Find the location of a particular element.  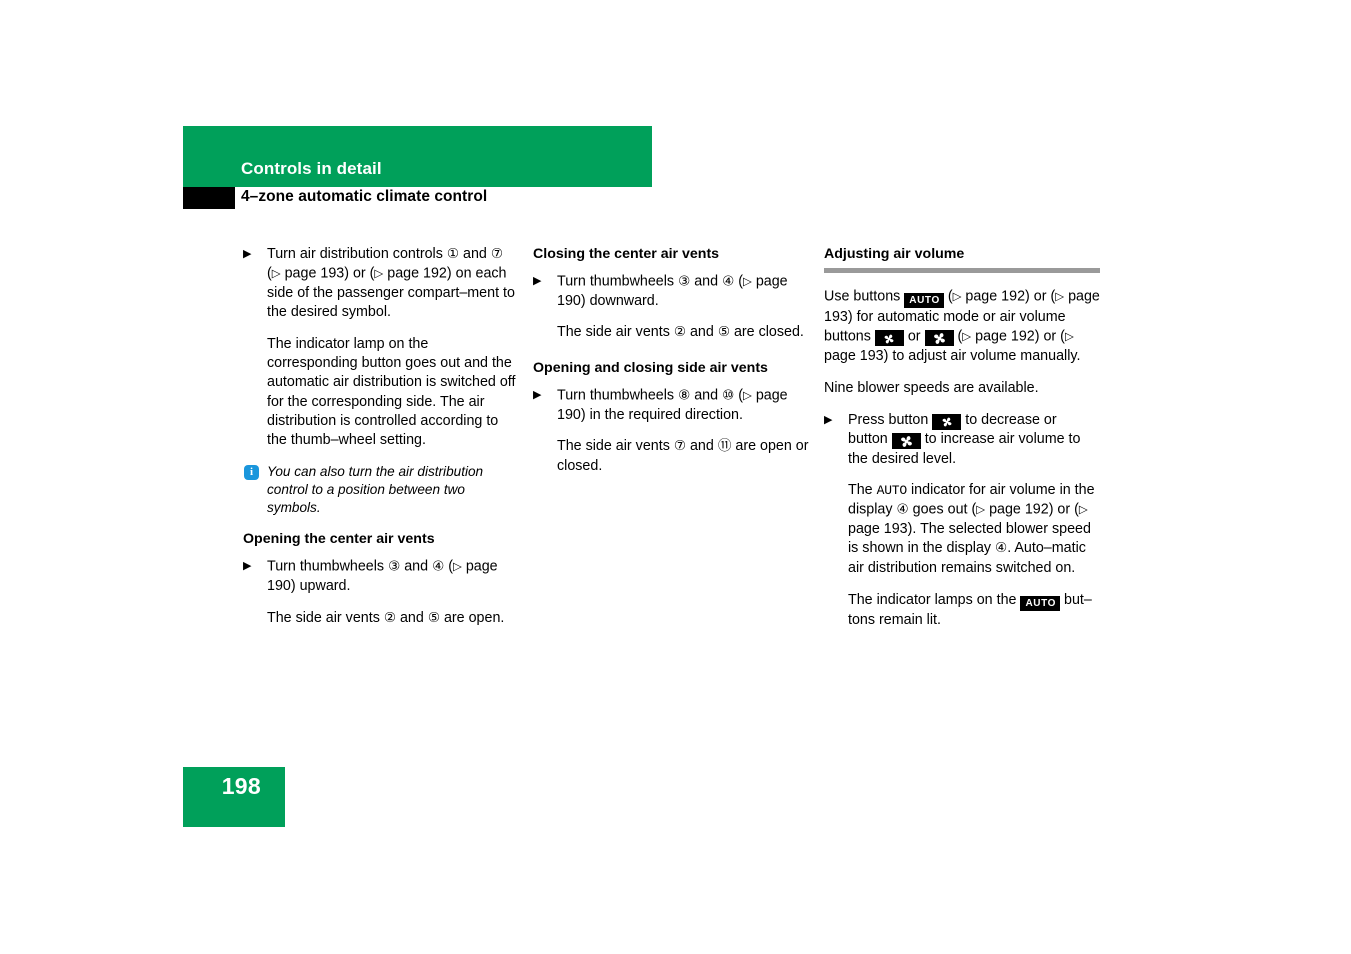

result-text: are open. is located at coordinates (472, 617).